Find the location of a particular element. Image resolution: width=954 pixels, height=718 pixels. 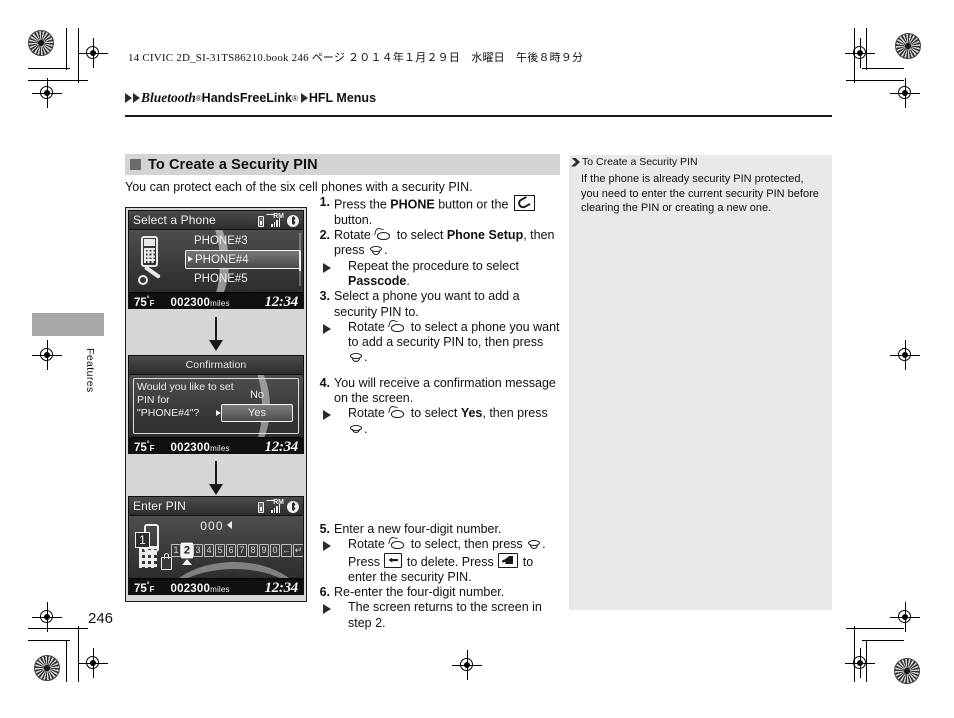

device-status-icons-1: RM is located at coordinates (278, 219).